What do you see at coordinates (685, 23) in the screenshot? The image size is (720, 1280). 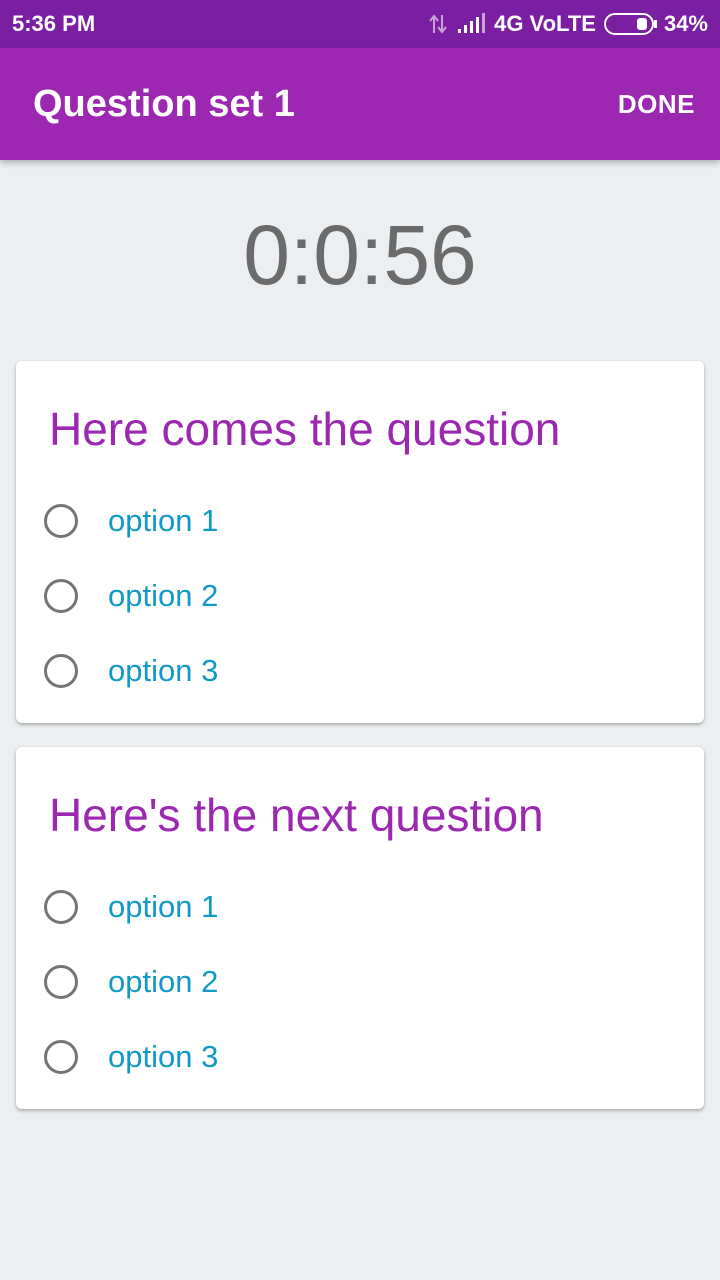 I see `battery-percent: 34%` at bounding box center [685, 23].